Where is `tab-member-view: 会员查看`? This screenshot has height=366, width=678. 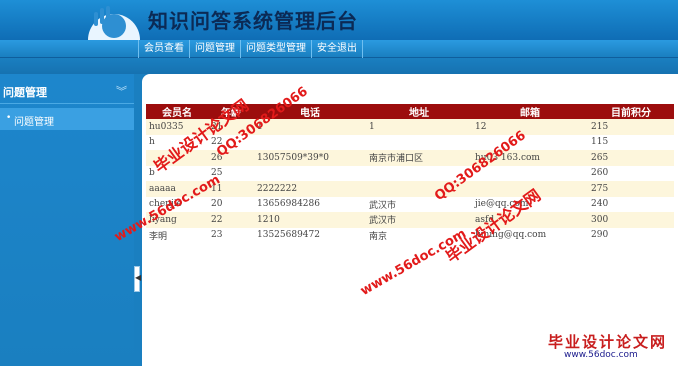 tab-member-view: 会员查看 is located at coordinates (164, 49).